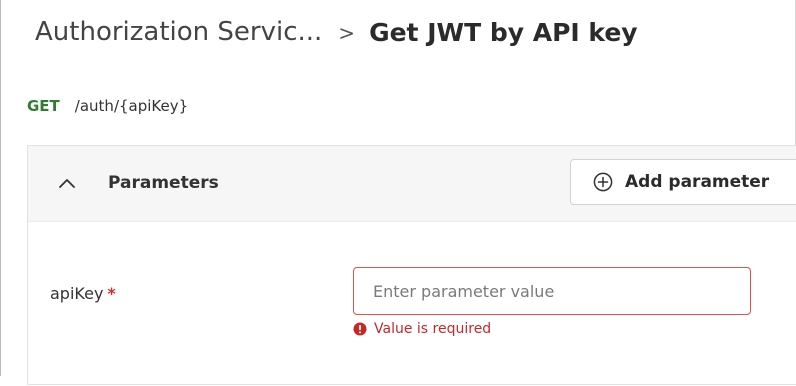  I want to click on validation-error: Value is required, so click(422, 329).